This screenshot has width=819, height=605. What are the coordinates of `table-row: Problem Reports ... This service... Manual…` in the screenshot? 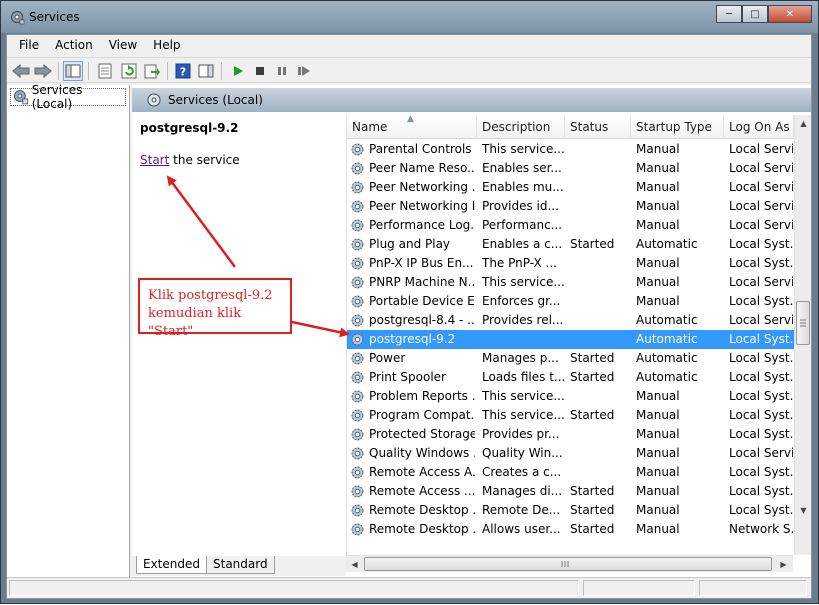 It's located at (570, 396).